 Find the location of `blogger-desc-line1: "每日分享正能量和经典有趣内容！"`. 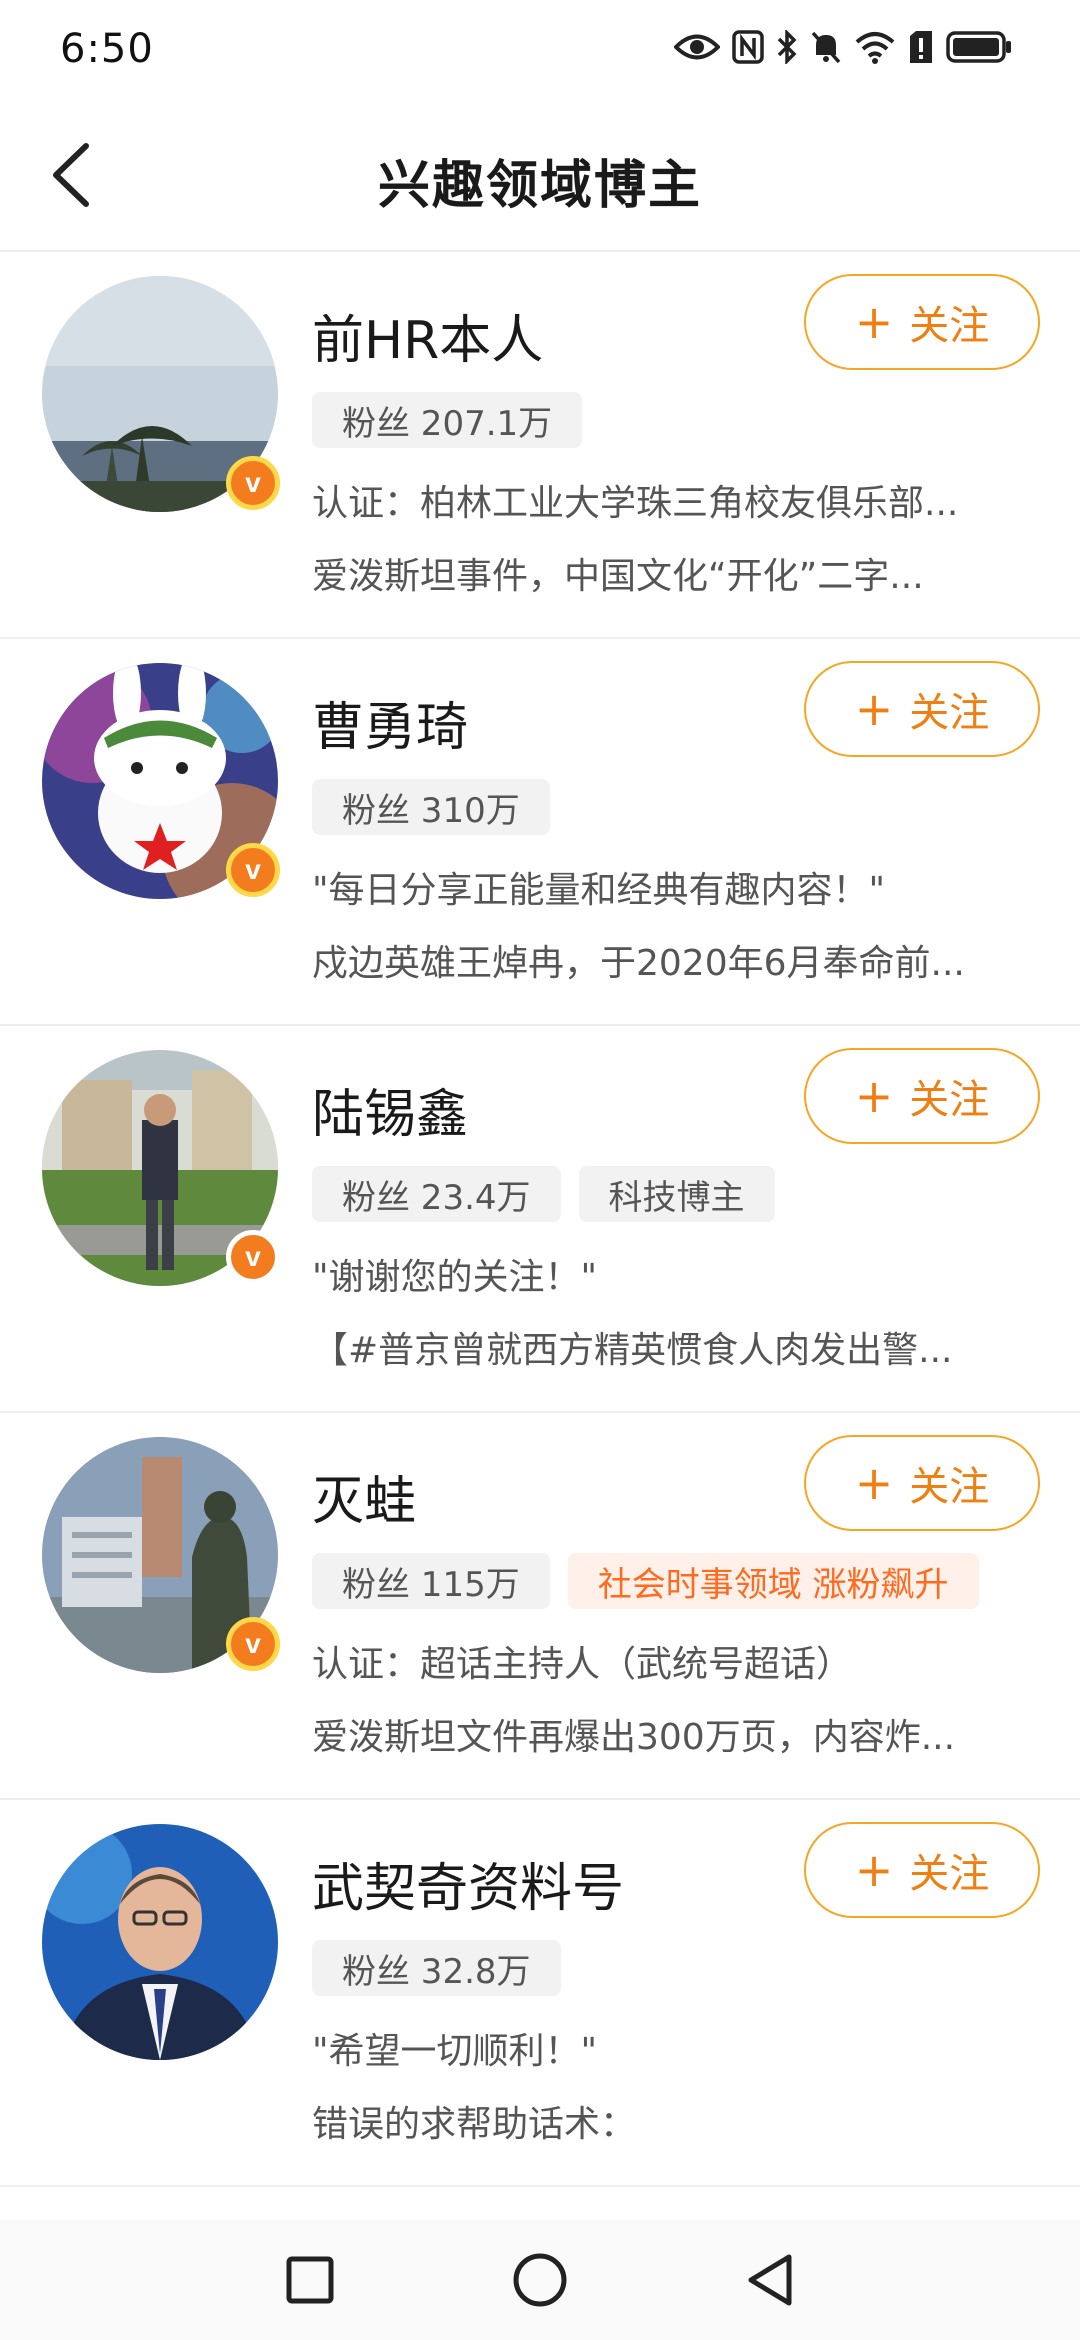

blogger-desc-line1: "每日分享正能量和经典有趣内容！" is located at coordinates (599, 890).